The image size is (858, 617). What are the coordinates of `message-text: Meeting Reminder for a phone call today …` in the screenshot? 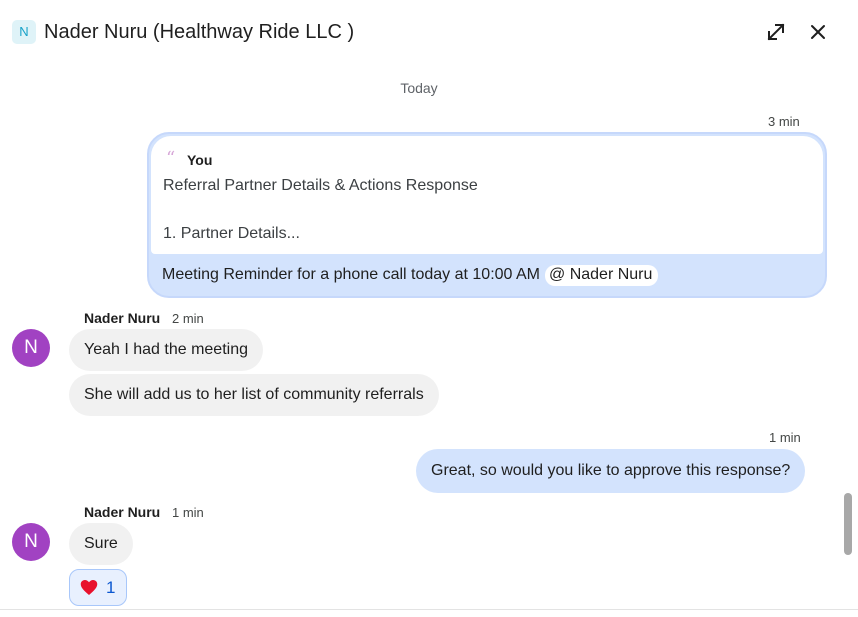 It's located at (410, 275).